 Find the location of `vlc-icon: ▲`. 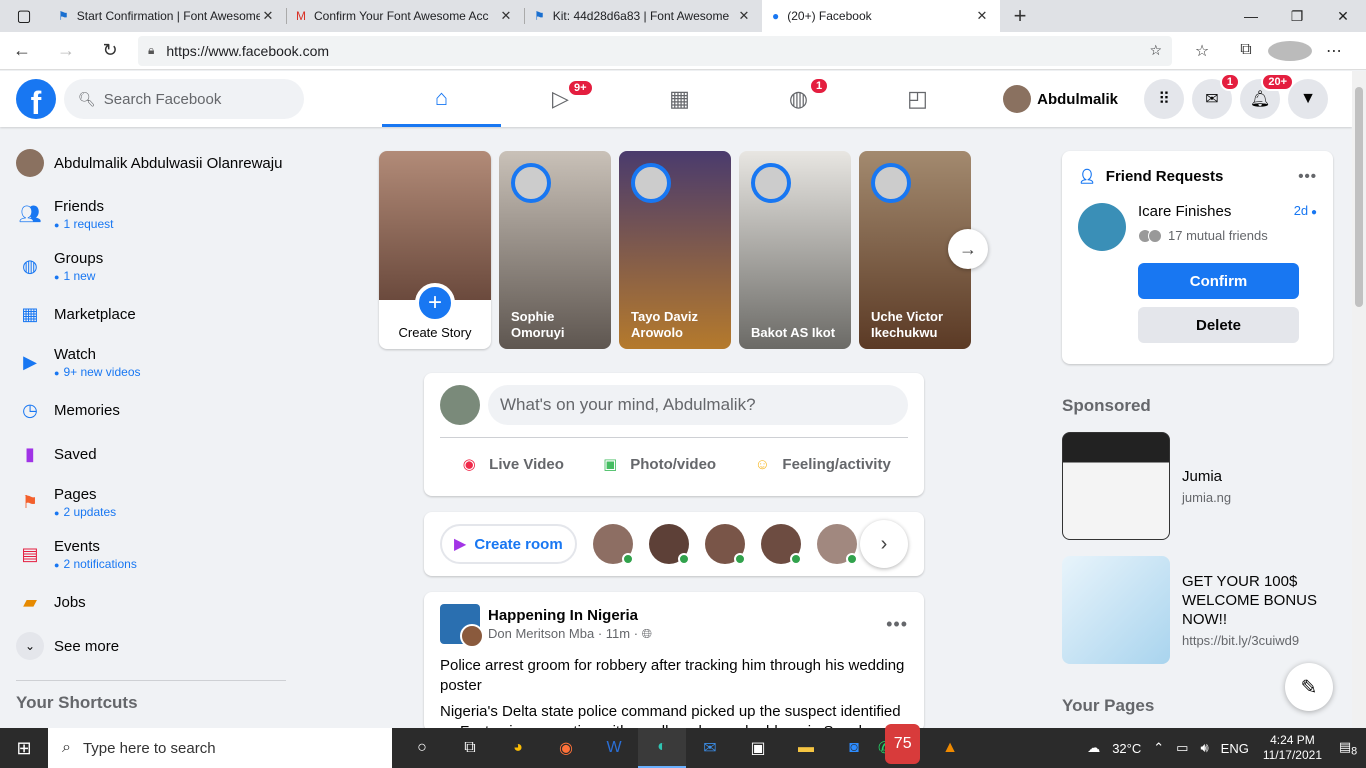

vlc-icon: ▲ is located at coordinates (950, 748).